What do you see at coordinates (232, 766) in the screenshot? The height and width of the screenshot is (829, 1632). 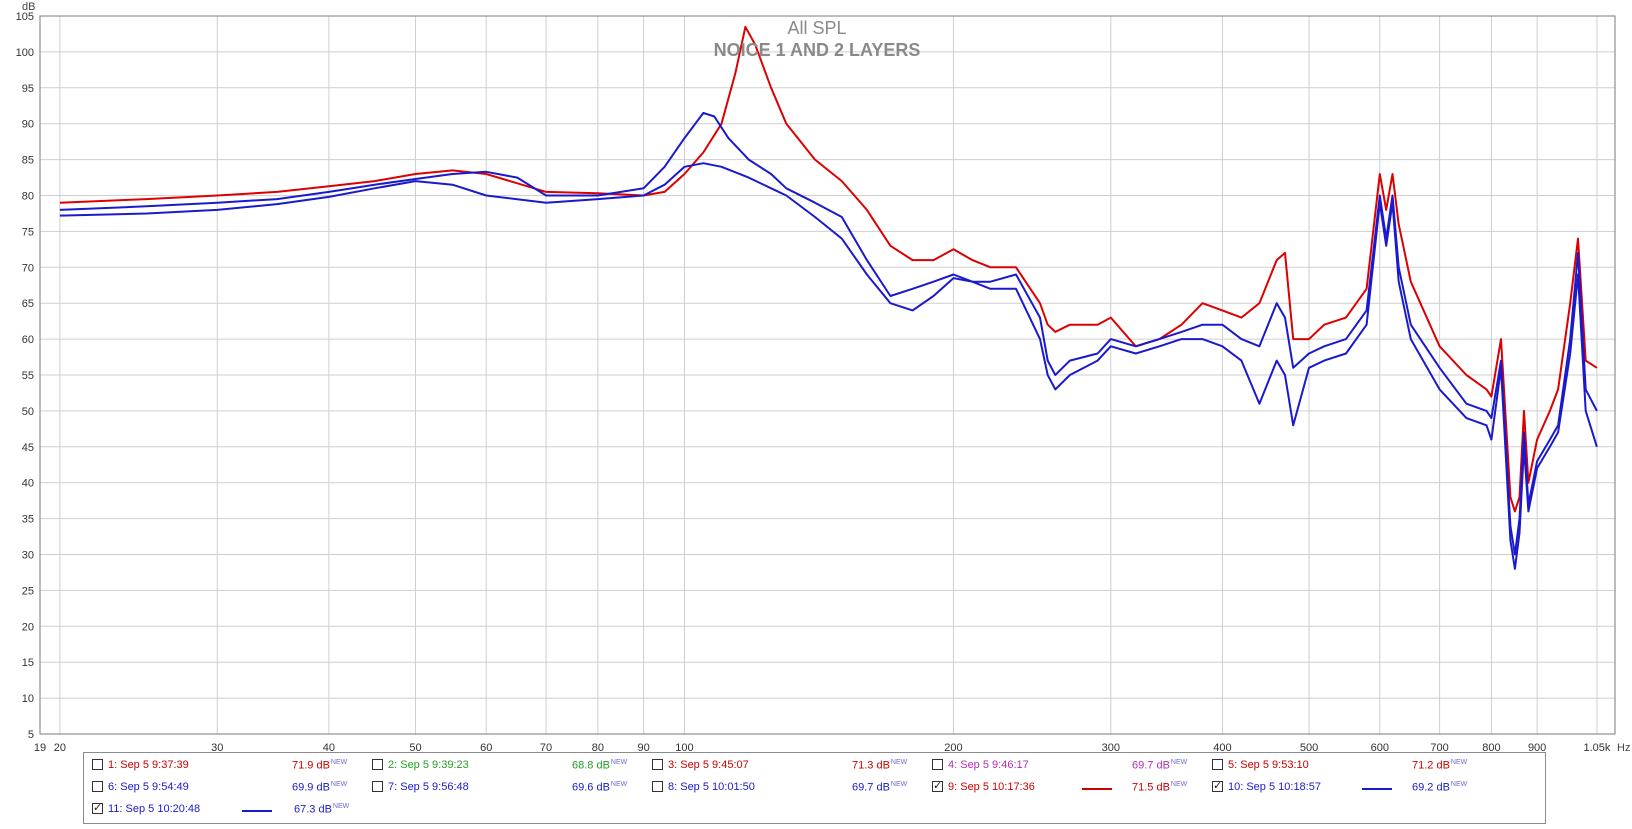 I see `legend-item: 1: Sep 5 9:37:39 71.9 dBNEW` at bounding box center [232, 766].